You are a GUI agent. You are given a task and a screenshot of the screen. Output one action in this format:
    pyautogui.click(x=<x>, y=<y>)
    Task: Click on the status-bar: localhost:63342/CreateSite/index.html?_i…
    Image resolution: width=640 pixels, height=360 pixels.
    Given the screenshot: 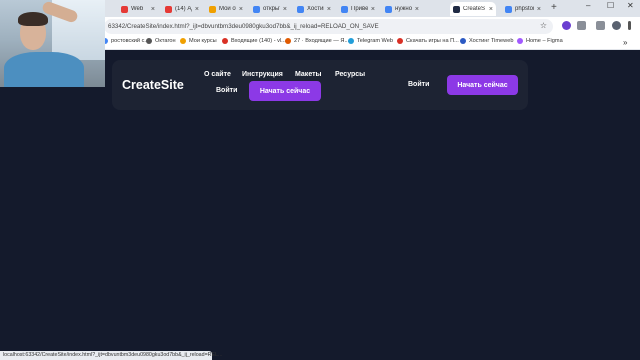 What is the action you would take?
    pyautogui.click(x=111, y=355)
    